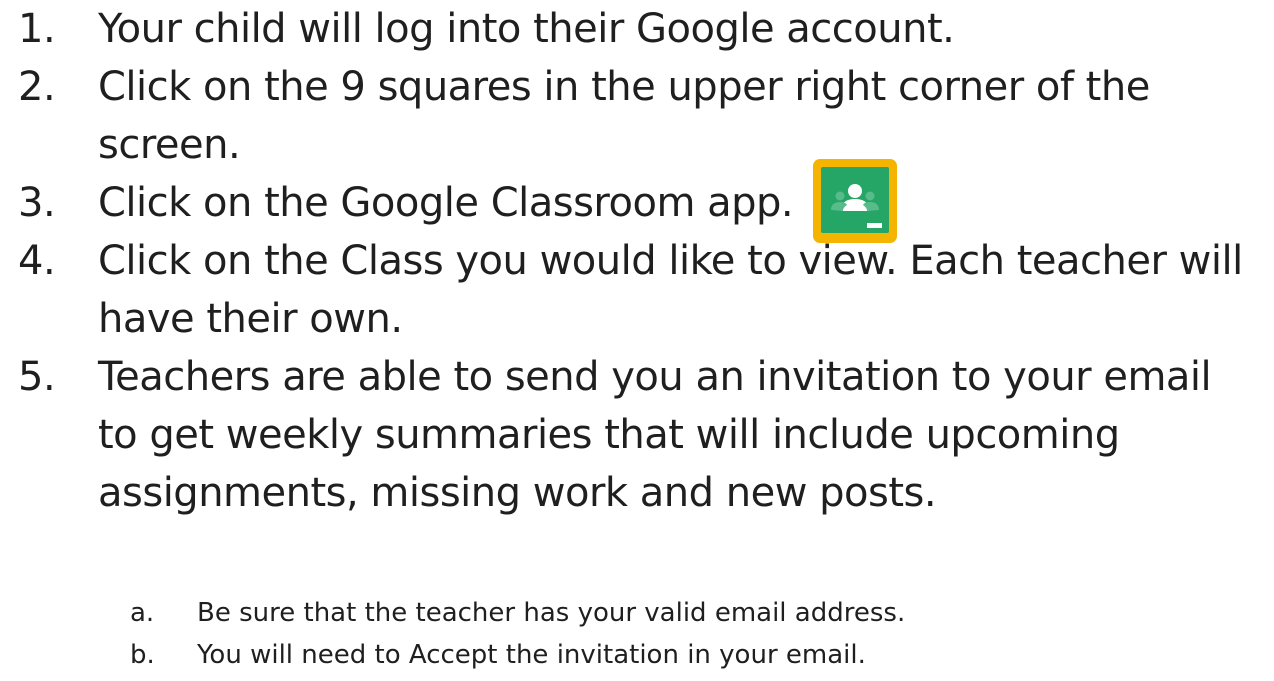  I want to click on step-text-row: Click on the Google Classroom app., so click(678, 201).